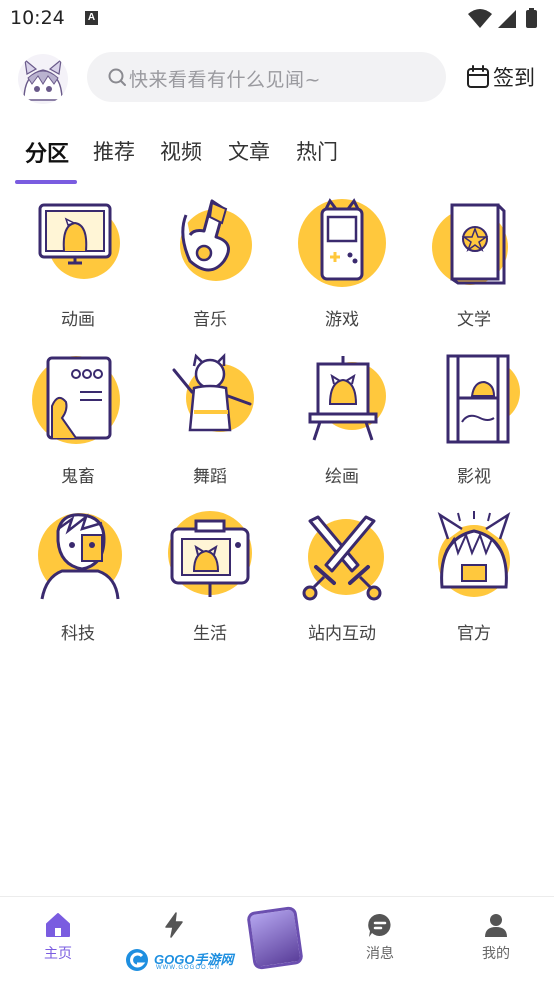 This screenshot has height=984, width=554. What do you see at coordinates (496, 925) in the screenshot?
I see `profile-icon` at bounding box center [496, 925].